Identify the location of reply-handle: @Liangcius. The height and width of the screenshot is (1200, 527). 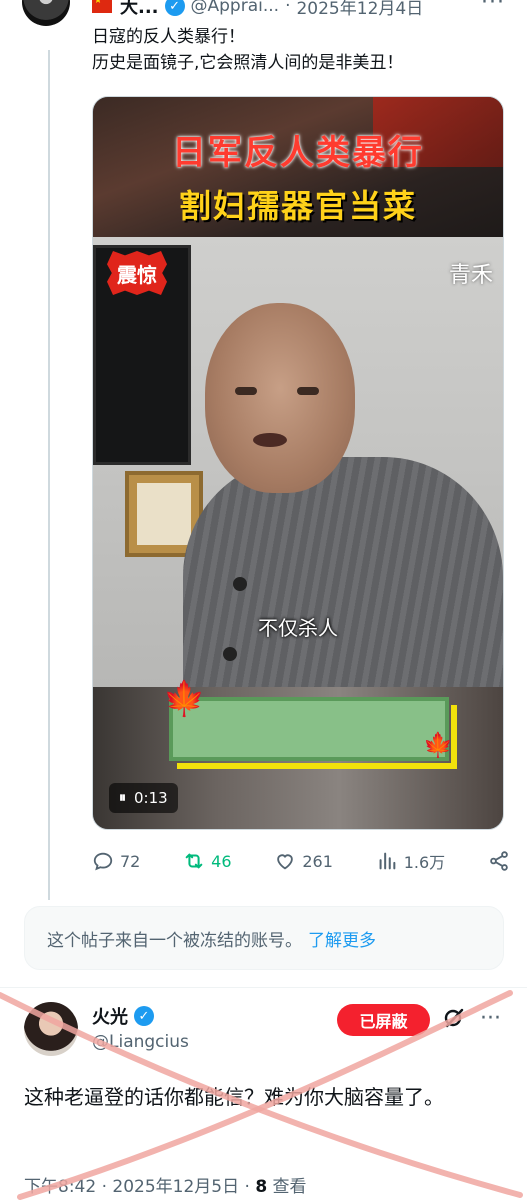
(140, 1042).